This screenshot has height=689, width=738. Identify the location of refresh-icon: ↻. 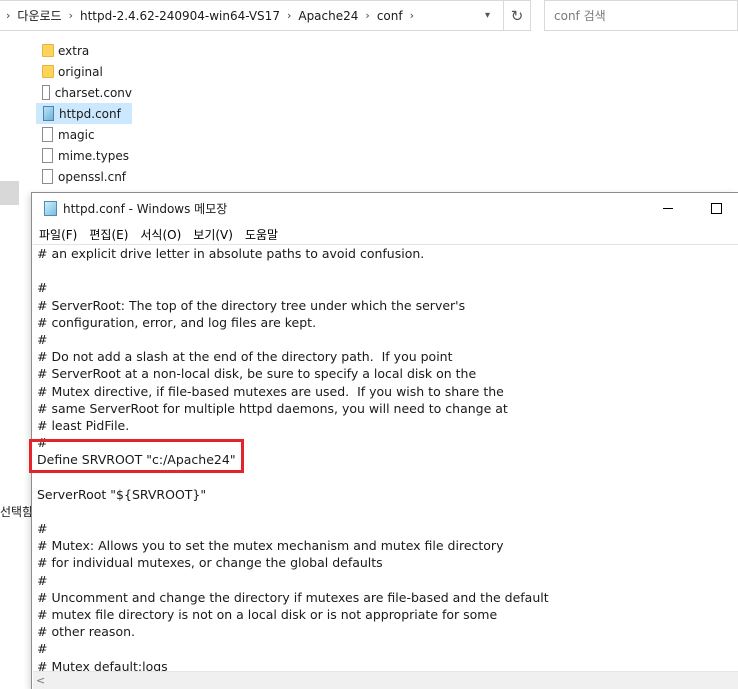
(516, 15).